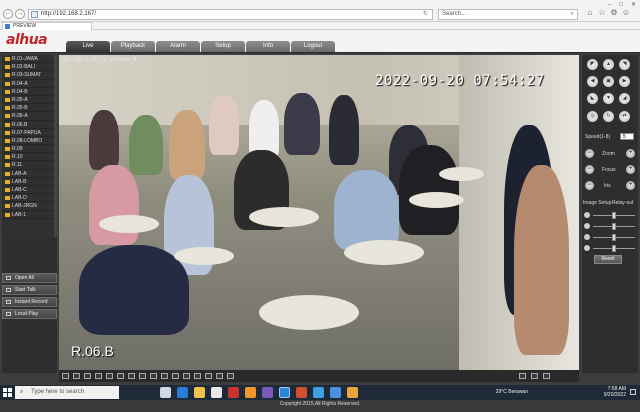 This screenshot has width=640, height=412. I want to click on edge-icon, so click(182, 392).